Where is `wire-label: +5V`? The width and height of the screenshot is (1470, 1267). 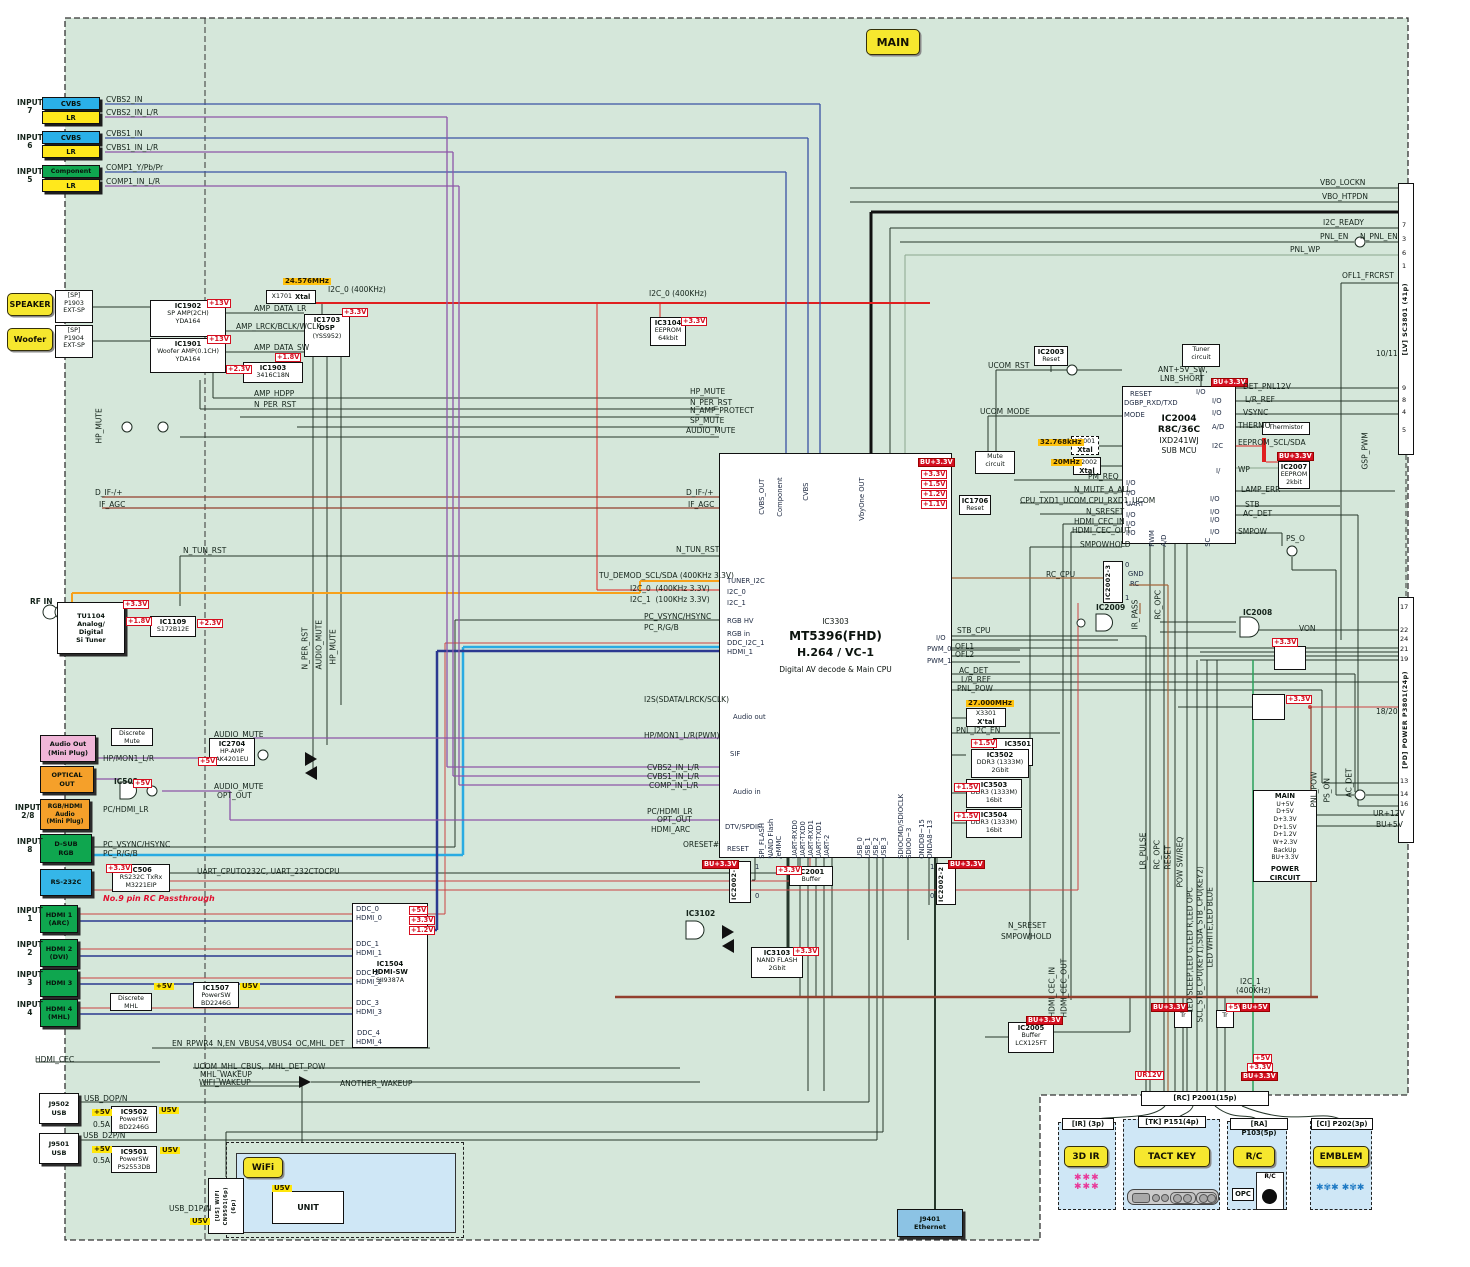
wire-label: +5V is located at coordinates (1263, 1058).